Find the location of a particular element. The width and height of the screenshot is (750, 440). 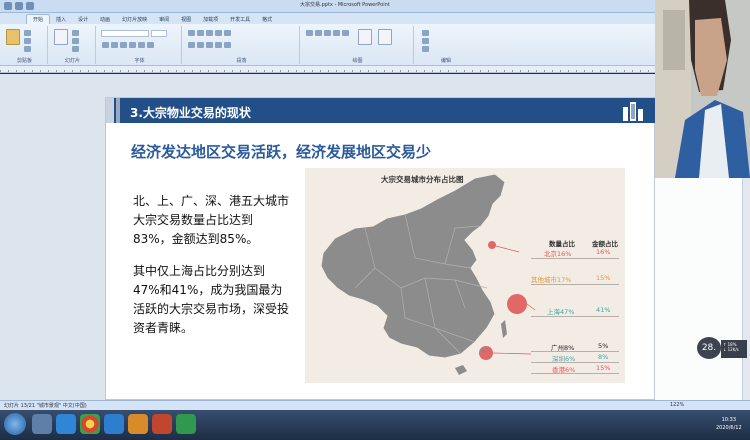

hongkong-leader-line is located at coordinates (512, 353).